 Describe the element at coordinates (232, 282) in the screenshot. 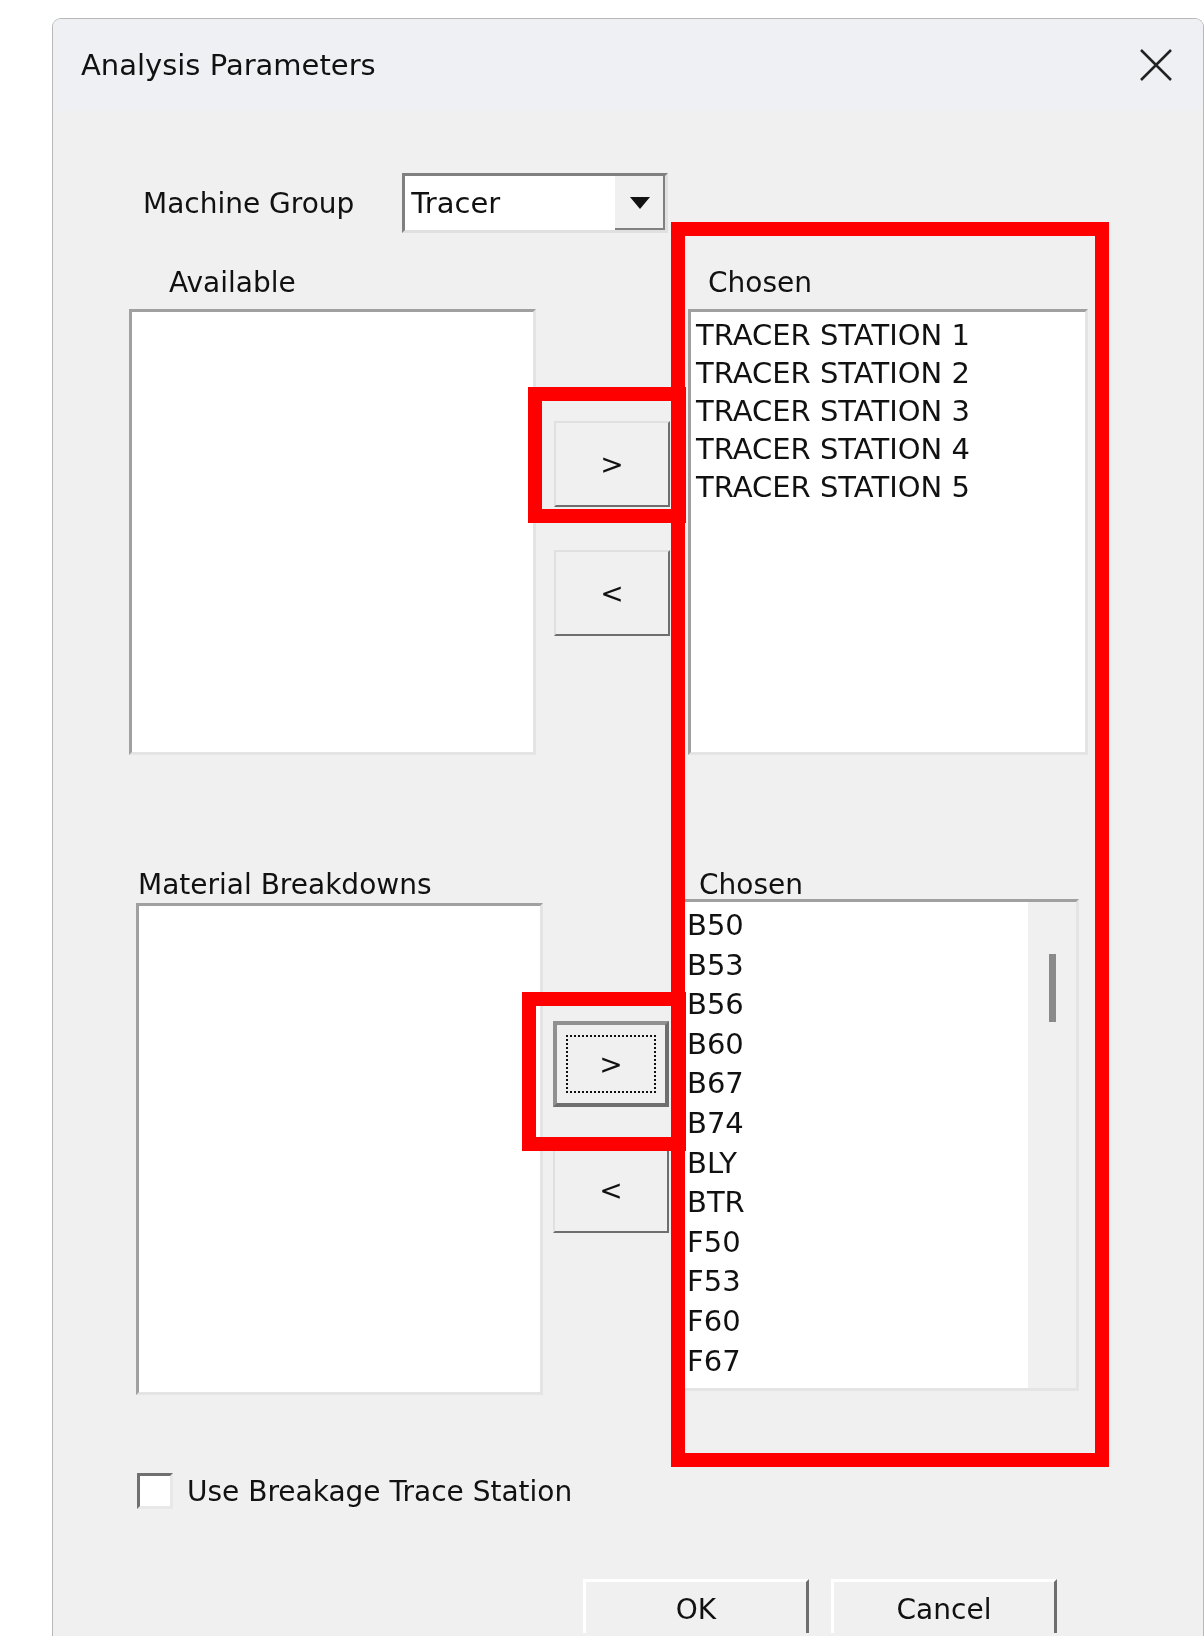

I see `list-label: Available` at that location.